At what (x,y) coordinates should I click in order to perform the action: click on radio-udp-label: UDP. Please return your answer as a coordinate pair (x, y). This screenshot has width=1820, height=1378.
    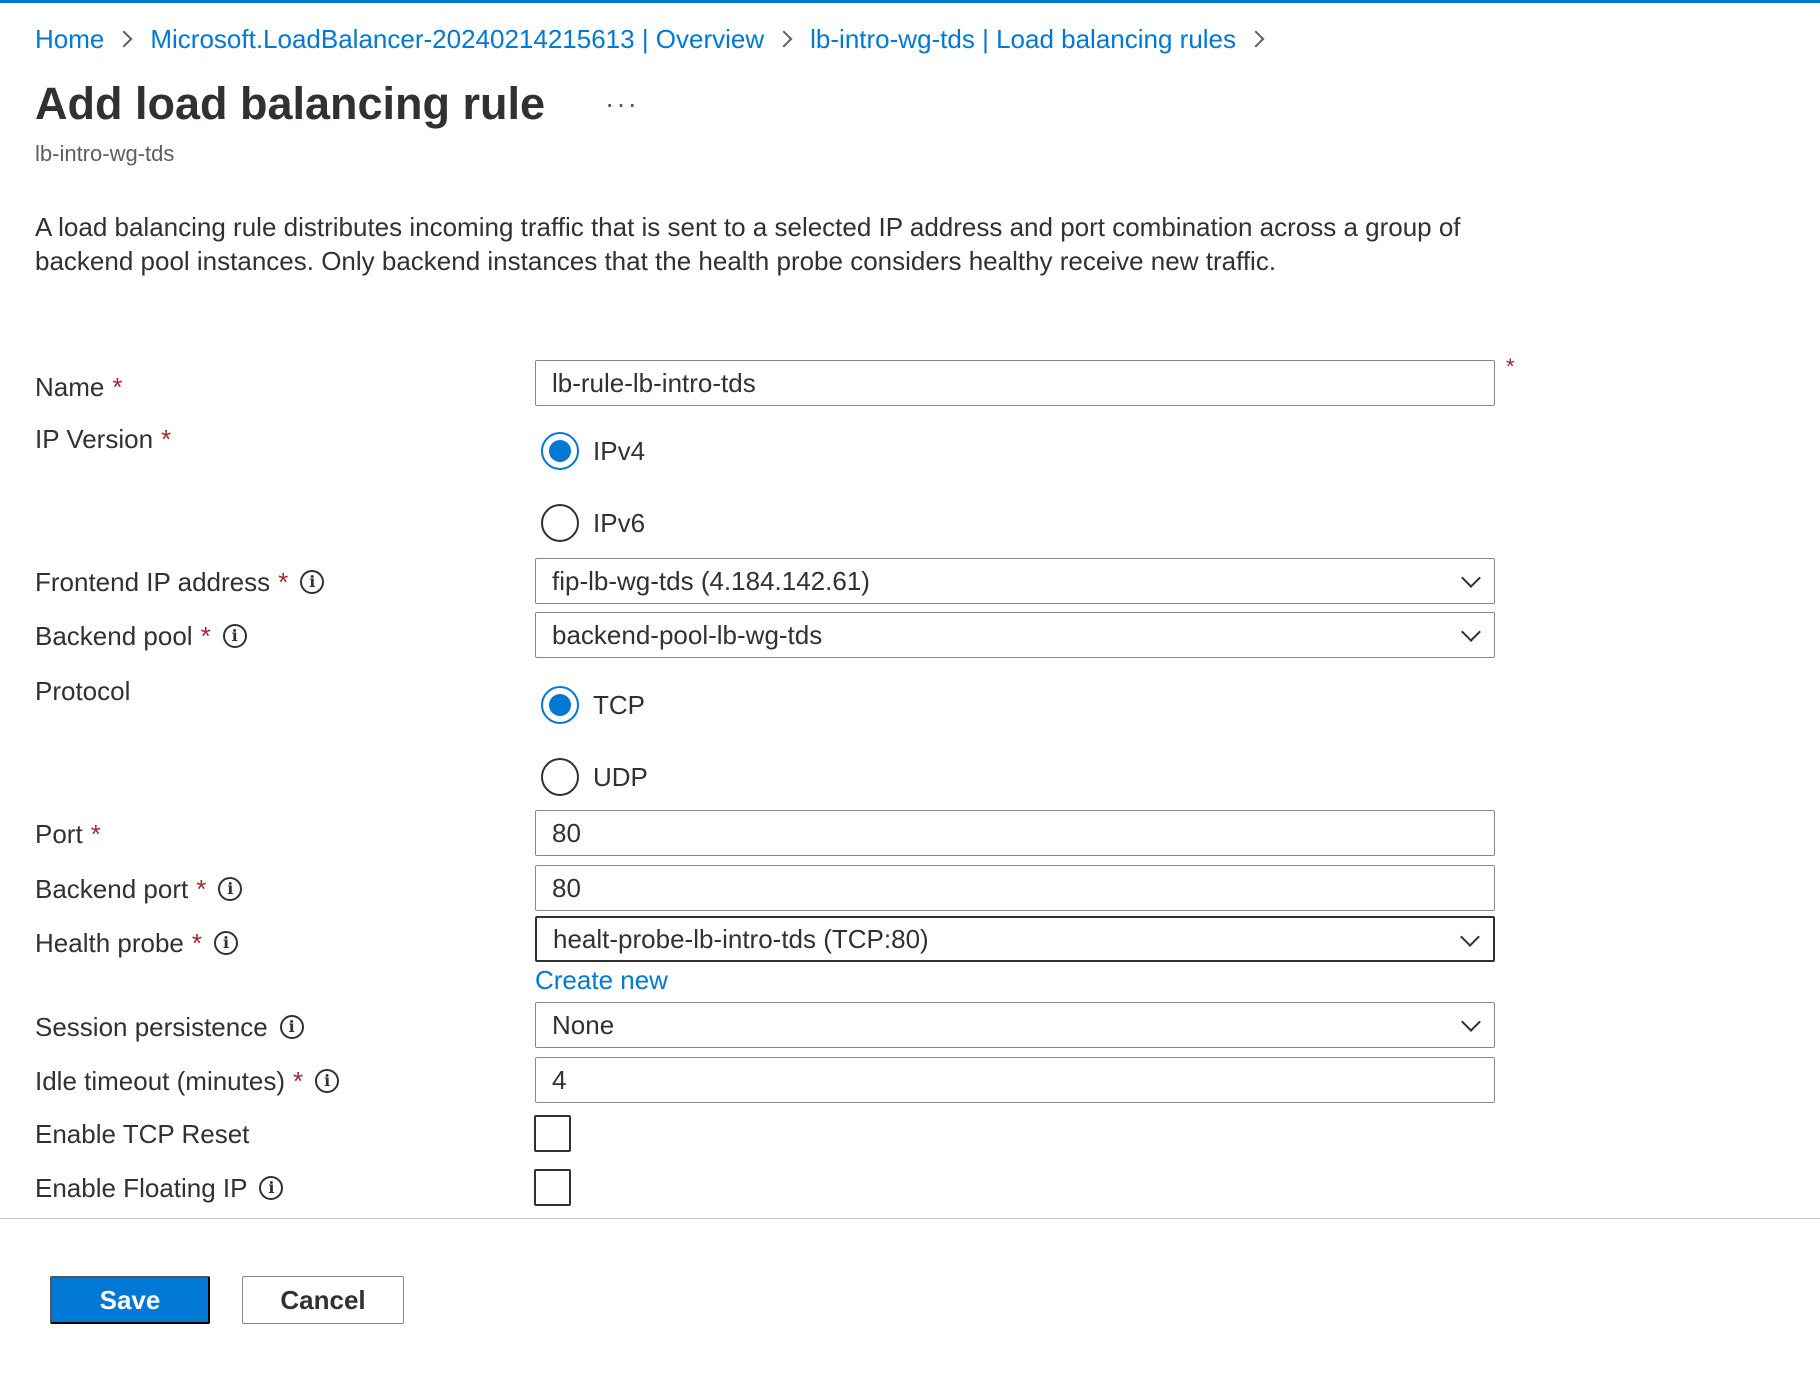
    Looking at the image, I should click on (620, 776).